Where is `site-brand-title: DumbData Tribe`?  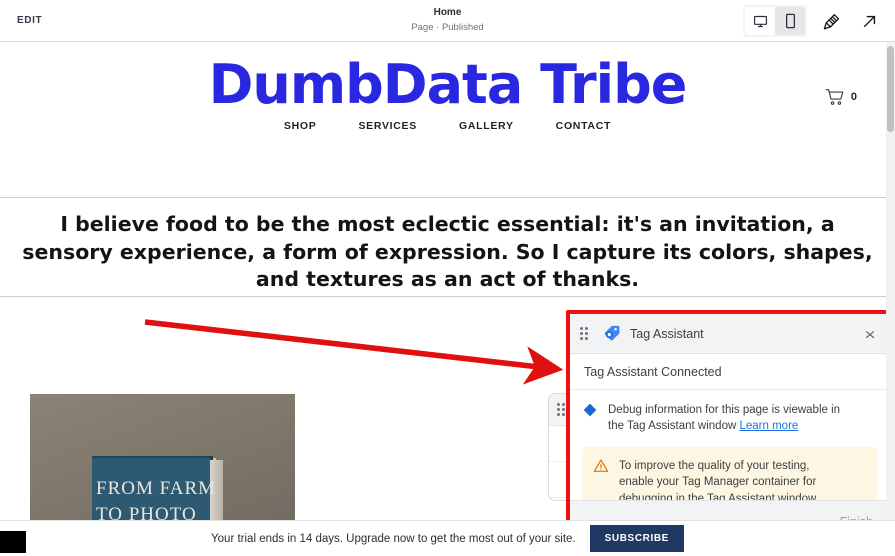
site-brand-title: DumbData Tribe is located at coordinates (448, 84).